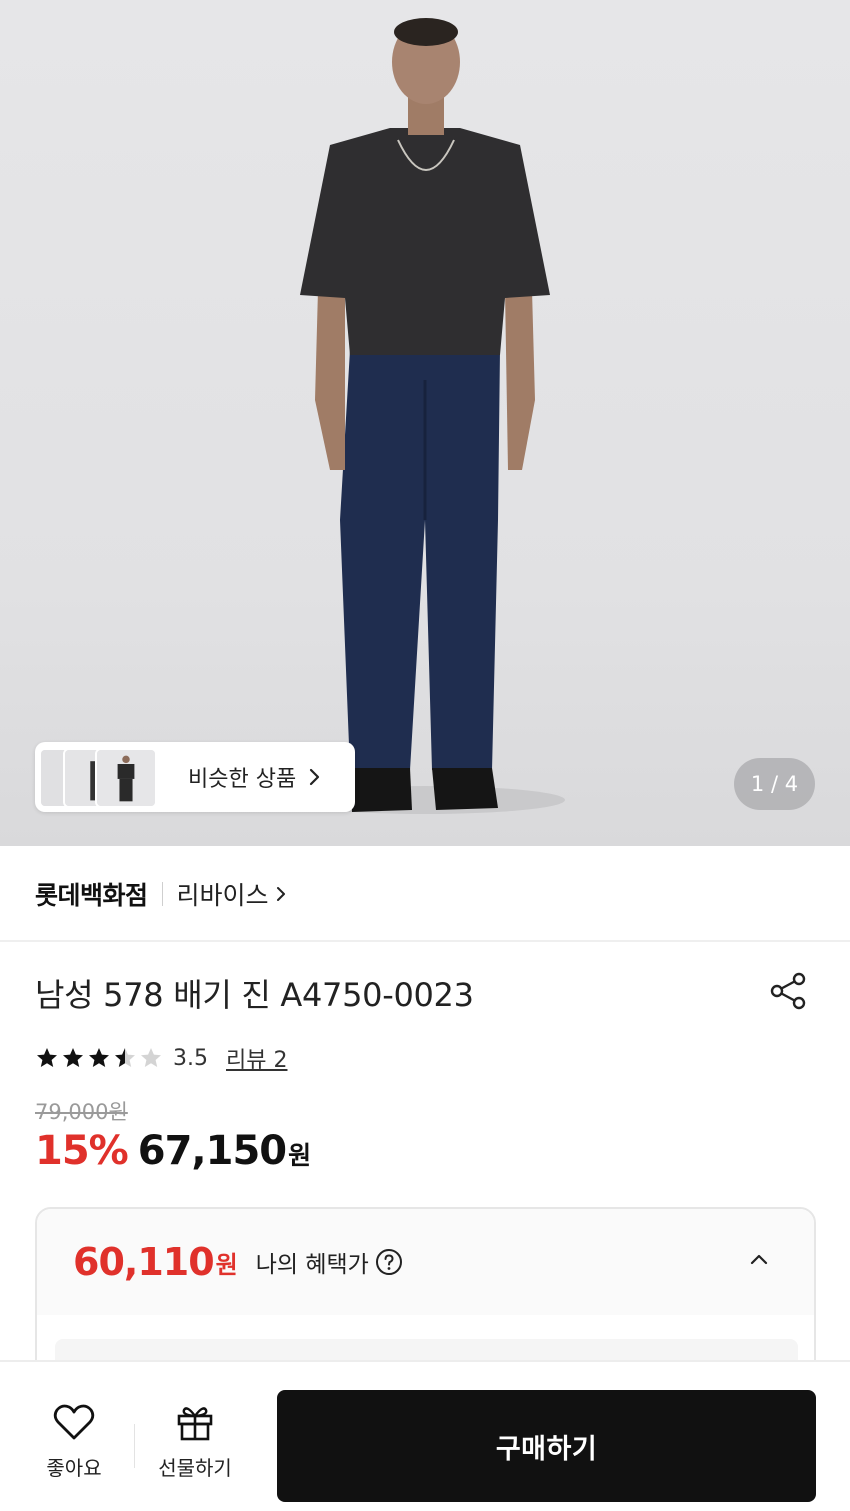 This screenshot has width=850, height=1511. I want to click on similar-thumbnails, so click(101, 777).